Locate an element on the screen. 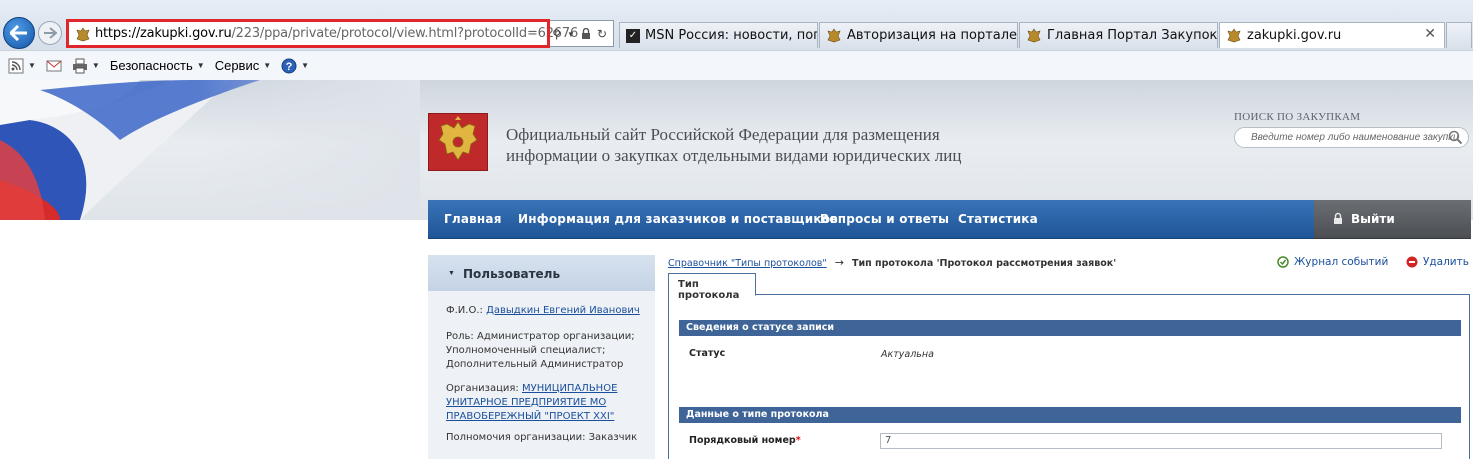 The width and height of the screenshot is (1473, 459). menu-item-stats: Статистика is located at coordinates (998, 219).